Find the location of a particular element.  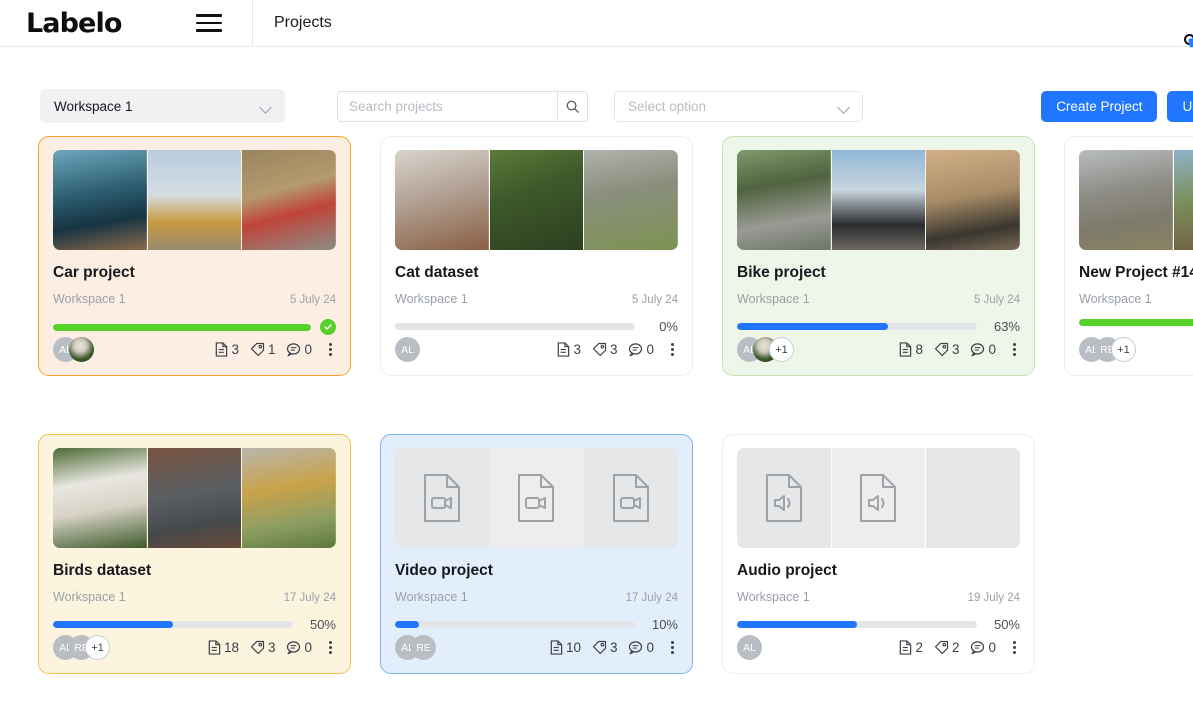

logo-accent-icon is located at coordinates (1188, 39).